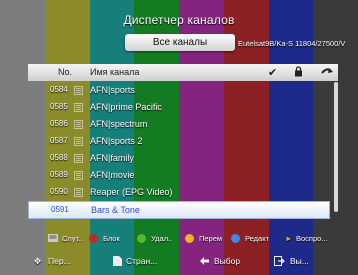  Describe the element at coordinates (53, 239) in the screenshot. I see `skip-icon` at that location.